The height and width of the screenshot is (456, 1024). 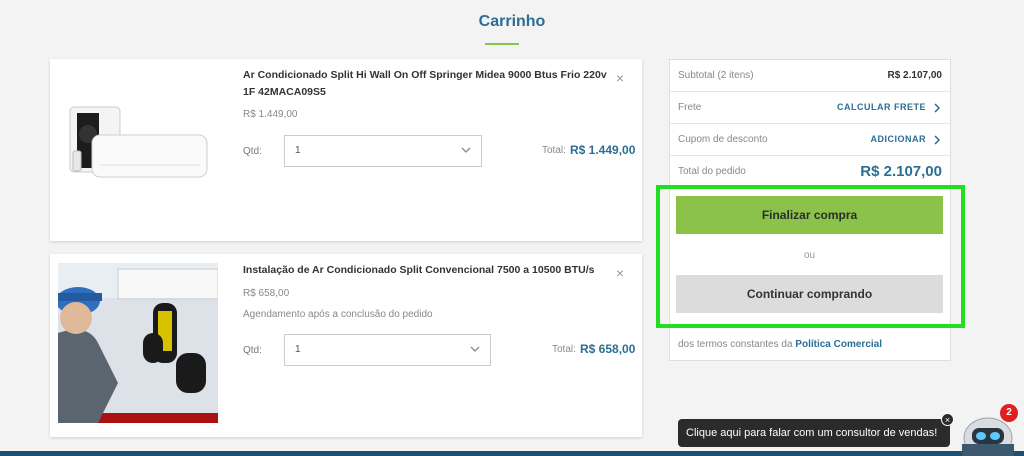 What do you see at coordinates (838, 344) in the screenshot?
I see `commercial-policy-link: Política Comercial` at bounding box center [838, 344].